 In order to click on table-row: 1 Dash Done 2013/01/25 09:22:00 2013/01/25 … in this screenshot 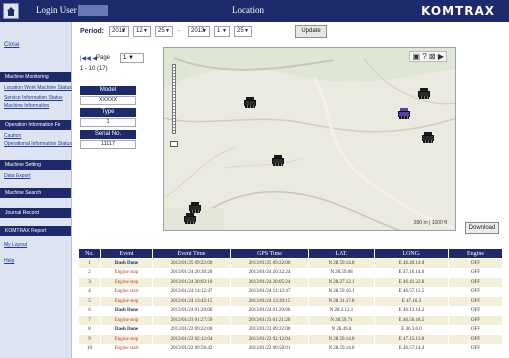, I will do `click(290, 263)`.